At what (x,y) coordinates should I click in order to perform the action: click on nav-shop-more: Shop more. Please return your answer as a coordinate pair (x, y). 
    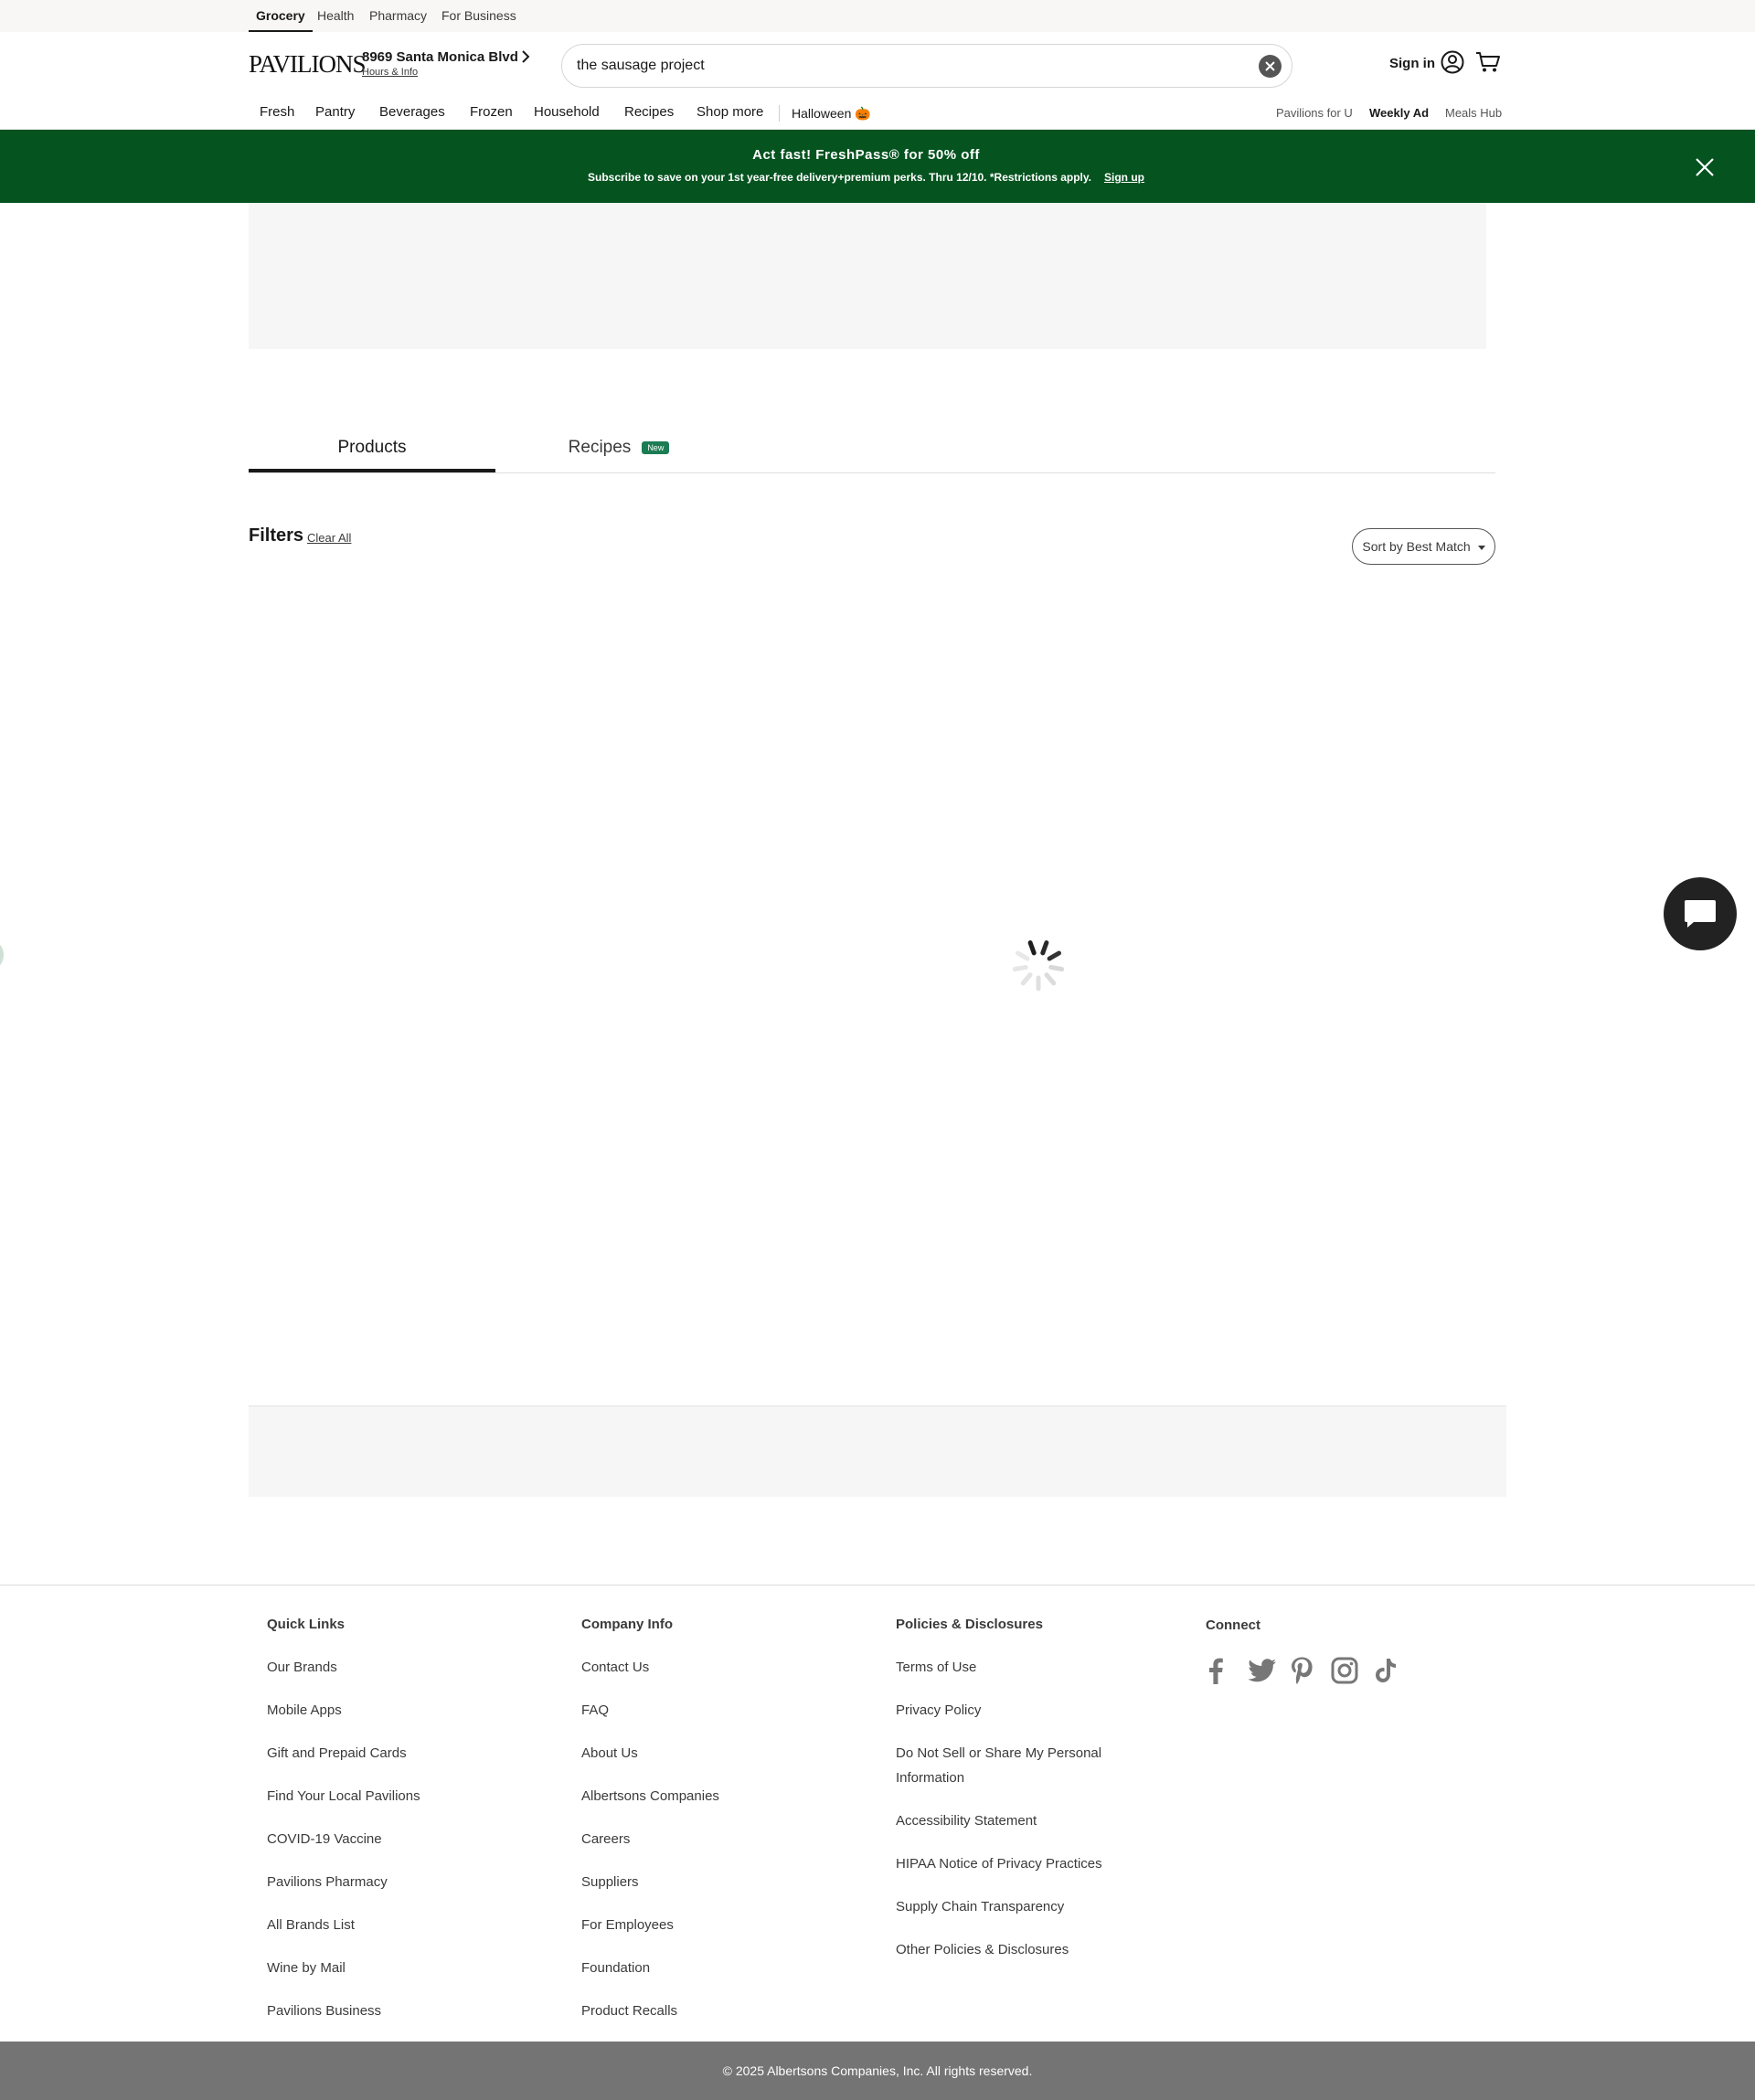
    Looking at the image, I should click on (730, 112).